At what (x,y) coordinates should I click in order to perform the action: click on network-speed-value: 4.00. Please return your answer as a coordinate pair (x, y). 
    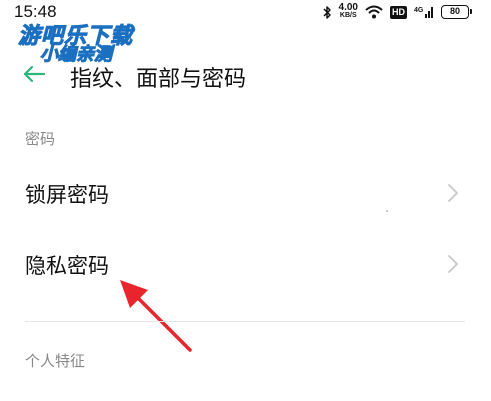
    Looking at the image, I should click on (348, 7).